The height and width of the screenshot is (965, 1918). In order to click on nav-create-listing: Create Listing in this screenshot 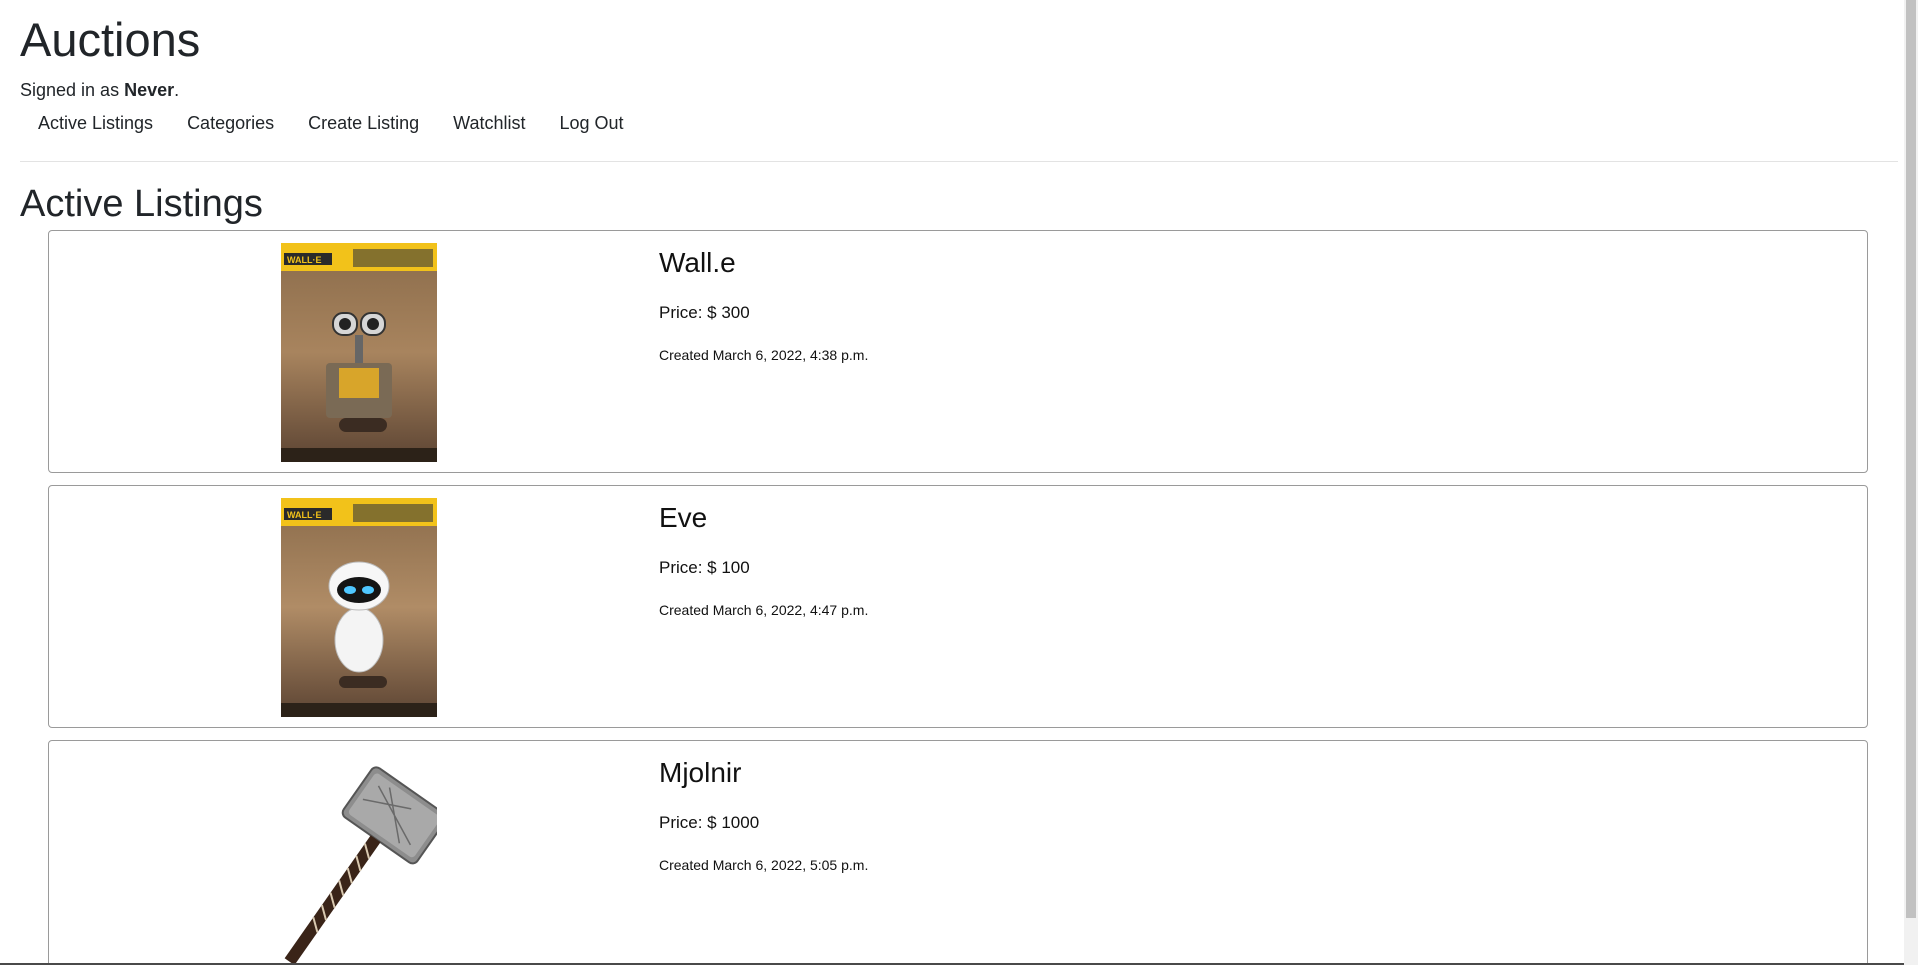, I will do `click(363, 123)`.